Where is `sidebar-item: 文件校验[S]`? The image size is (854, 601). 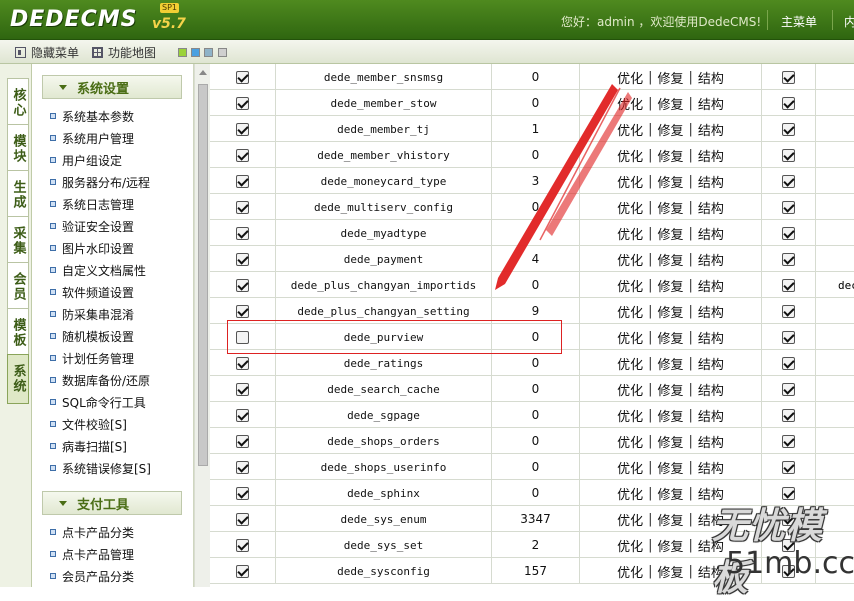
sidebar-item: 文件校验[S] is located at coordinates (88, 424).